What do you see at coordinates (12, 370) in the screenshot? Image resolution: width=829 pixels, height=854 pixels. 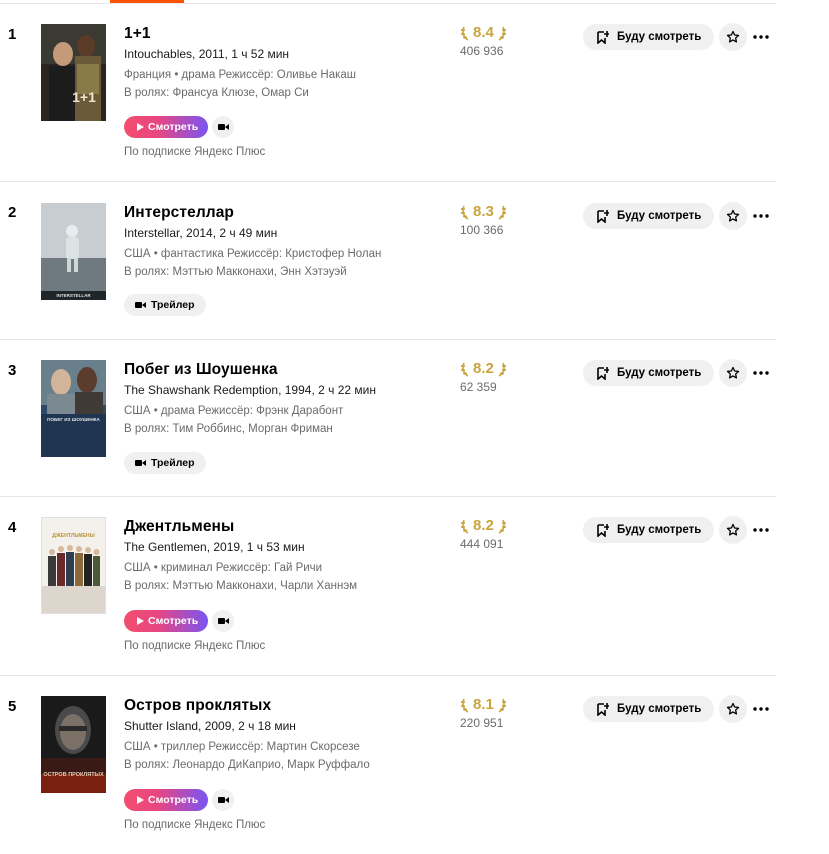 I see `rank-number: 3` at bounding box center [12, 370].